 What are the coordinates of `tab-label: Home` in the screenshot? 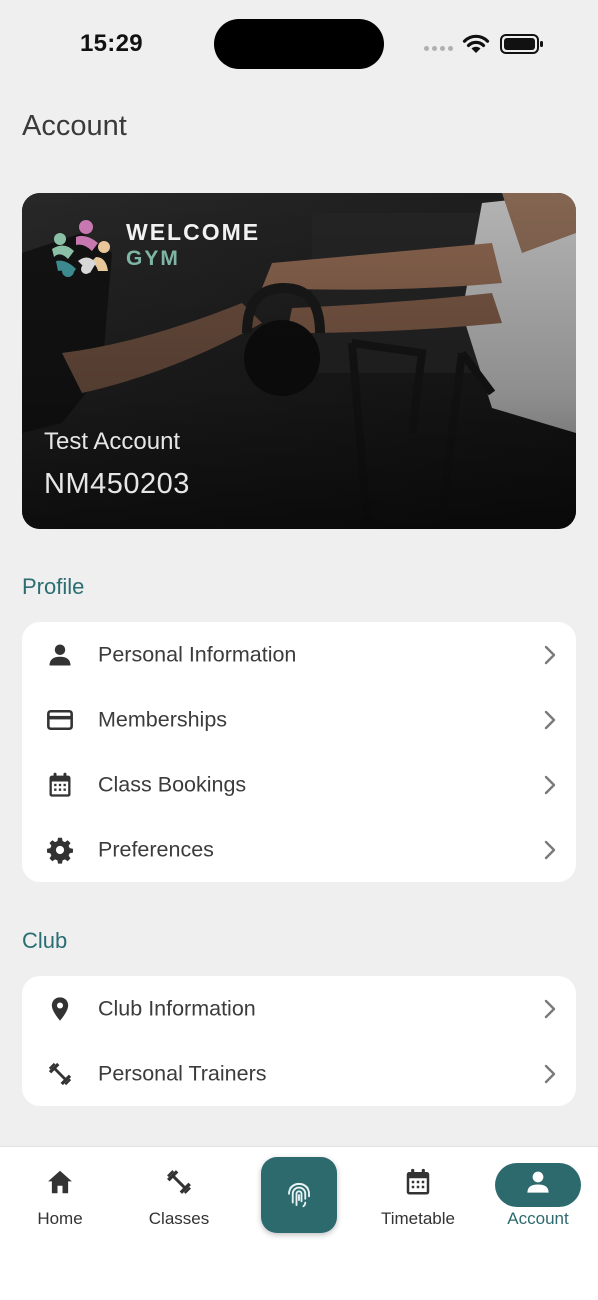 It's located at (60, 1218).